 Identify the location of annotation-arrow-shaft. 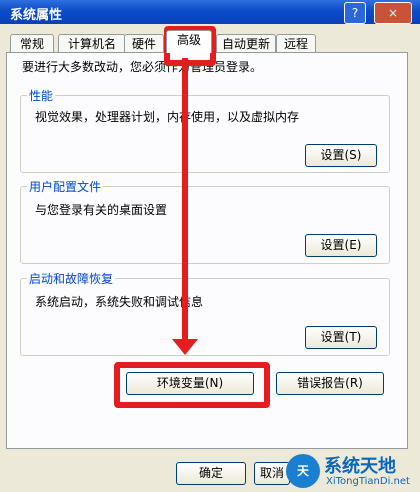
(185, 200).